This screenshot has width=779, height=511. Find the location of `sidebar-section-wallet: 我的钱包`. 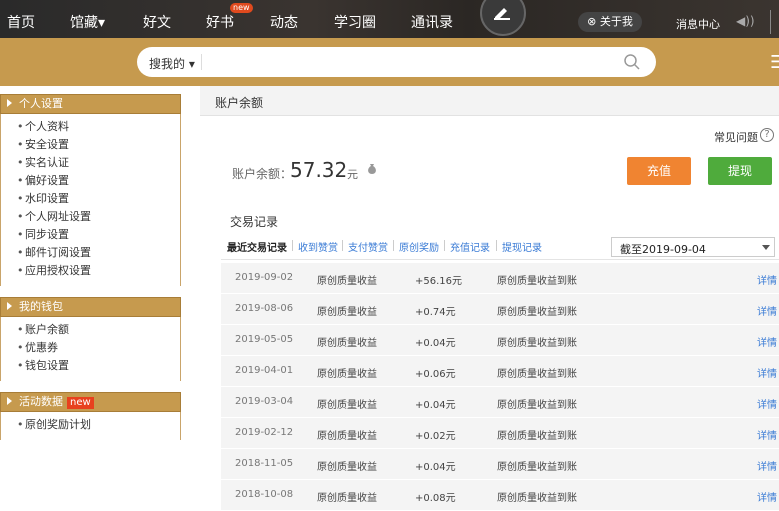

sidebar-section-wallet: 我的钱包 is located at coordinates (90, 307).